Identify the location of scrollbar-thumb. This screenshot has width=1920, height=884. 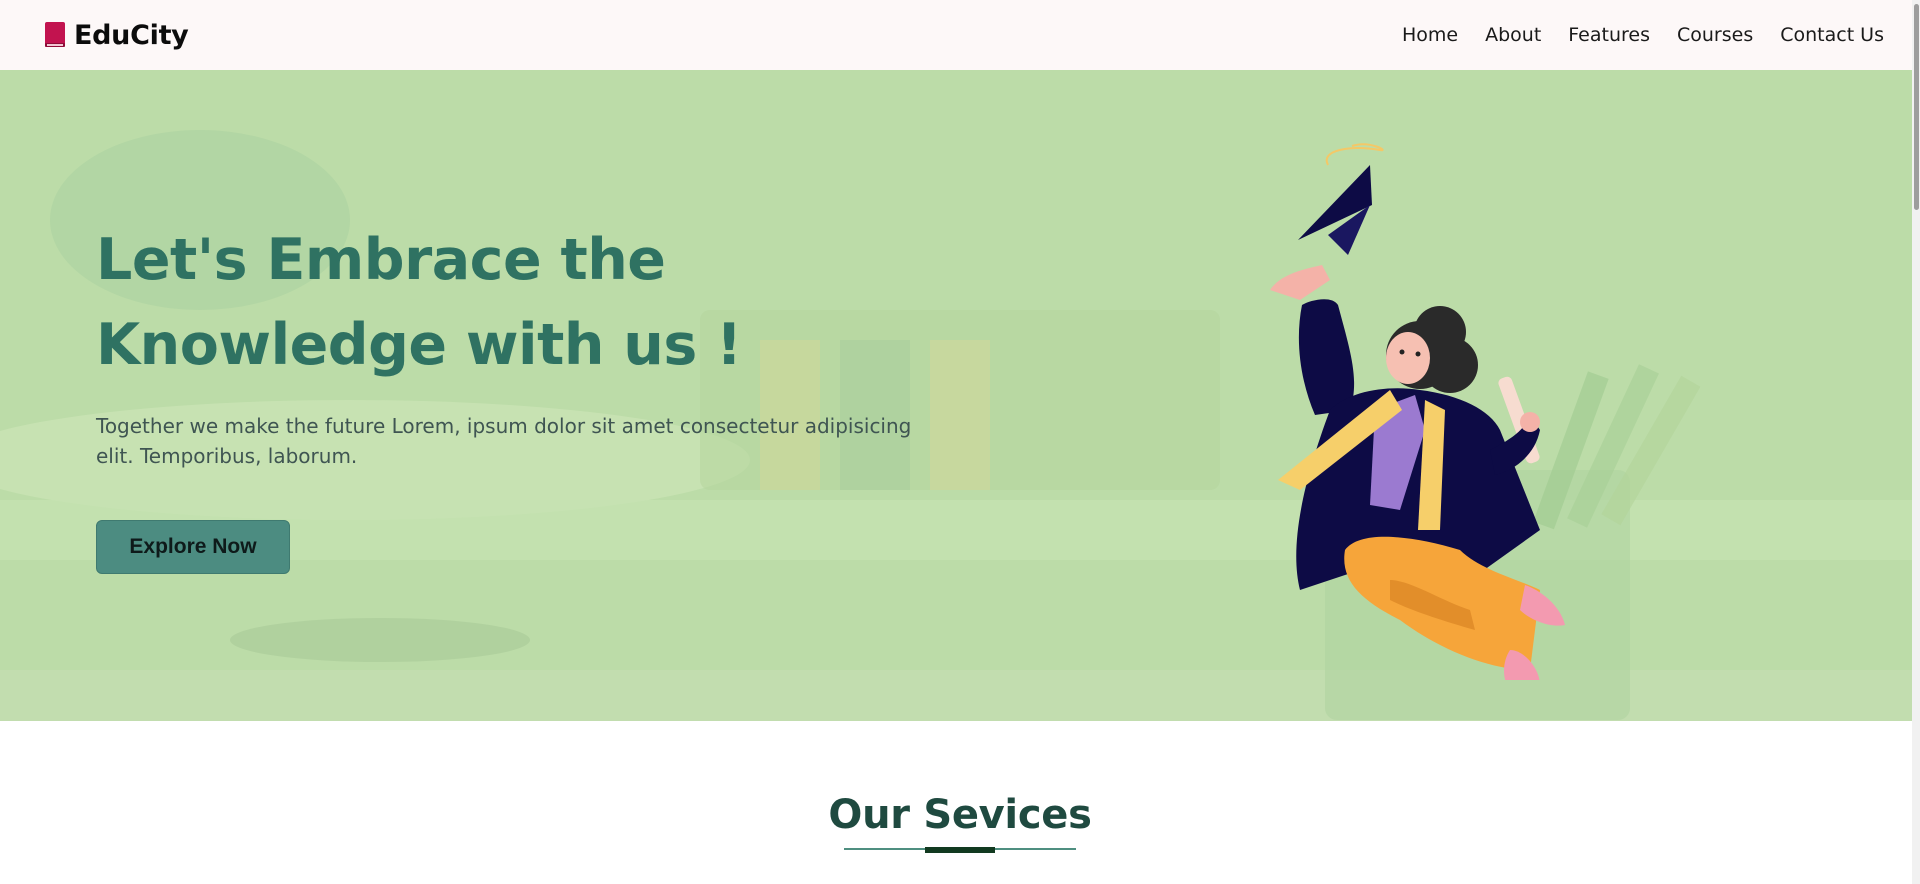
(1916, 107).